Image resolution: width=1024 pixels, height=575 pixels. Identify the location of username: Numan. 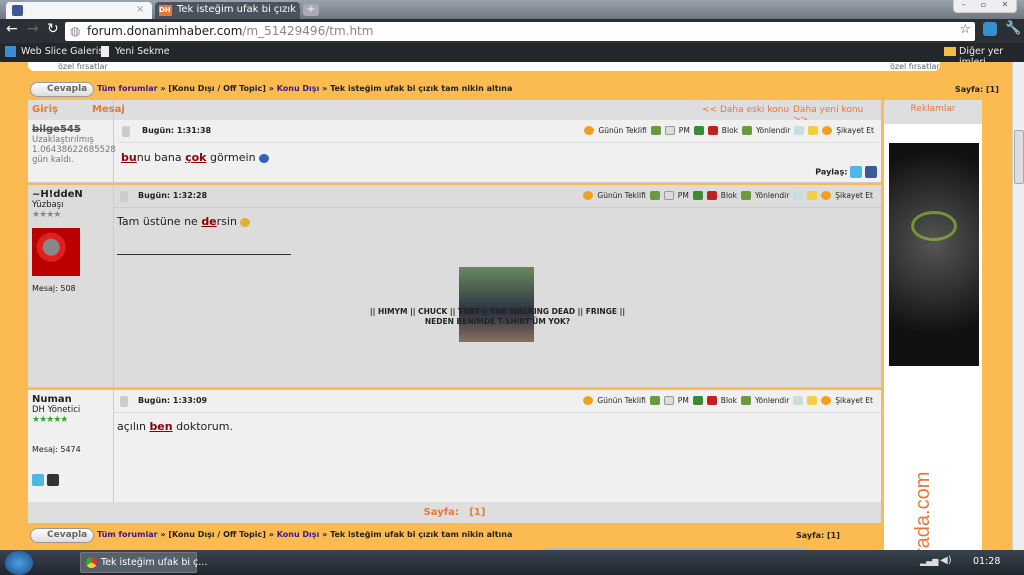
(70, 399).